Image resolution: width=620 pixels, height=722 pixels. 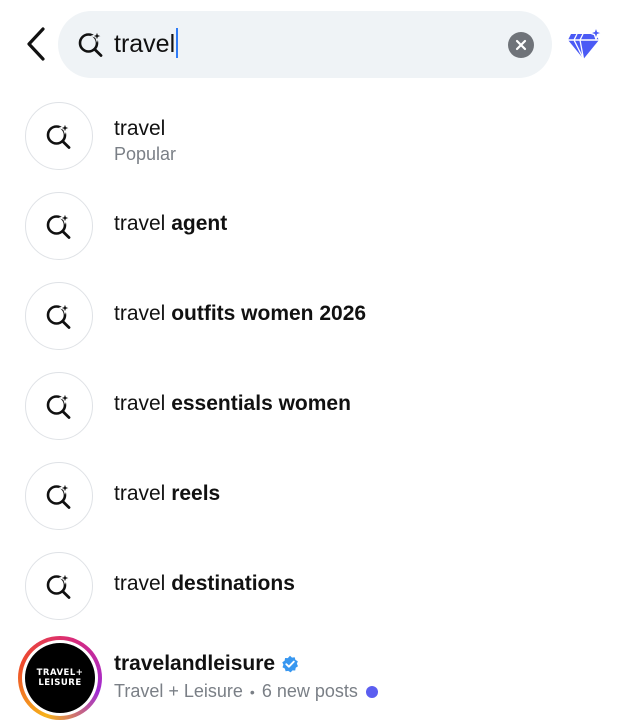 I want to click on suggestion-item: travel reels, so click(x=310, y=495).